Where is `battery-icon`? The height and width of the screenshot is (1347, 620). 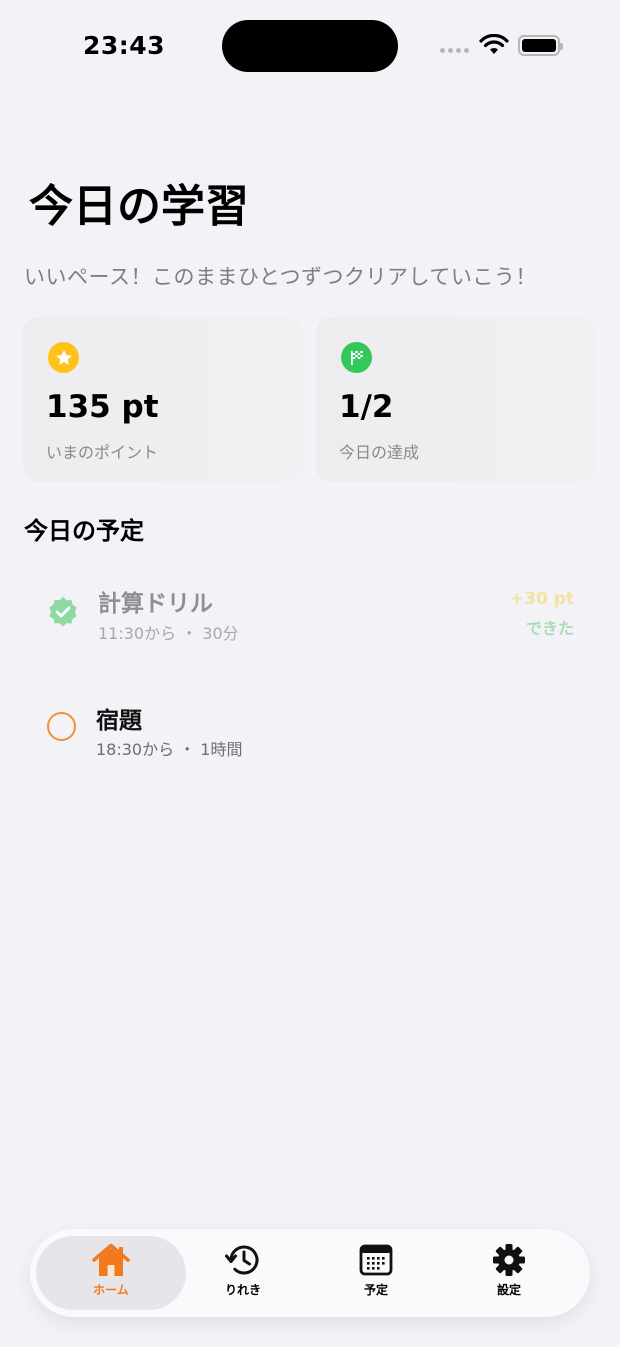 battery-icon is located at coordinates (540, 45).